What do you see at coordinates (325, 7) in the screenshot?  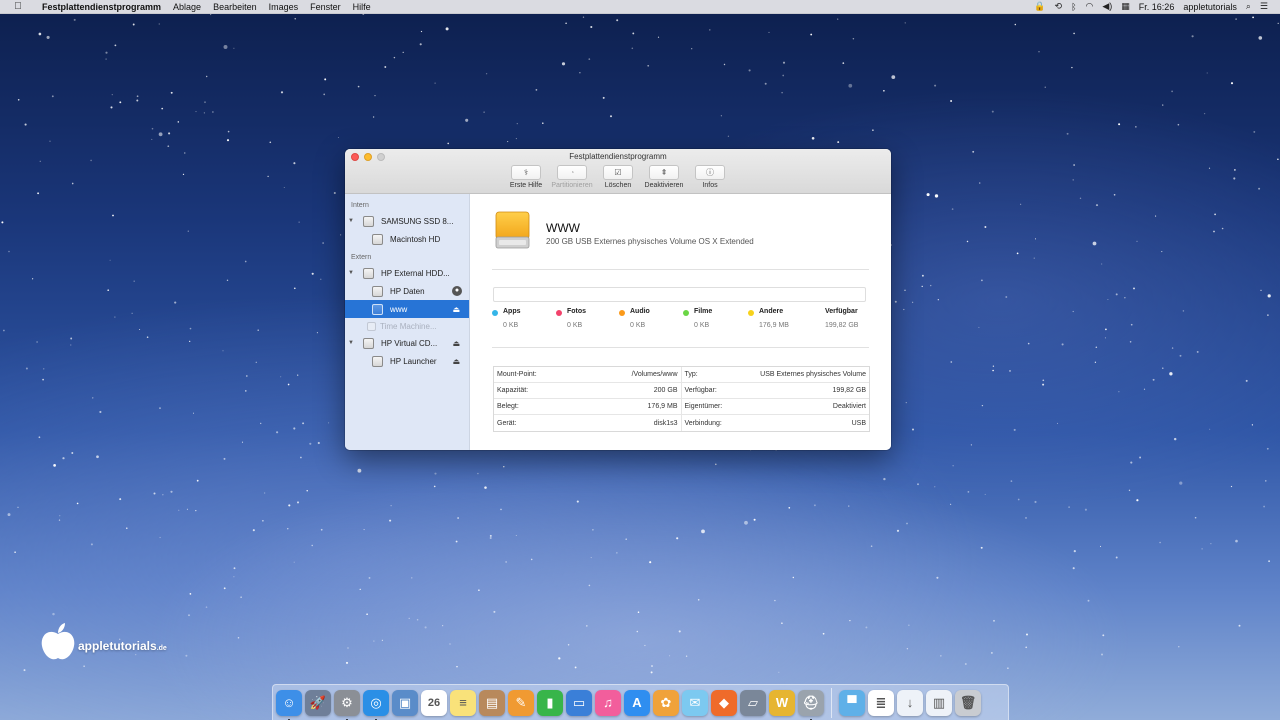 I see `menu-fenster: Fenster` at bounding box center [325, 7].